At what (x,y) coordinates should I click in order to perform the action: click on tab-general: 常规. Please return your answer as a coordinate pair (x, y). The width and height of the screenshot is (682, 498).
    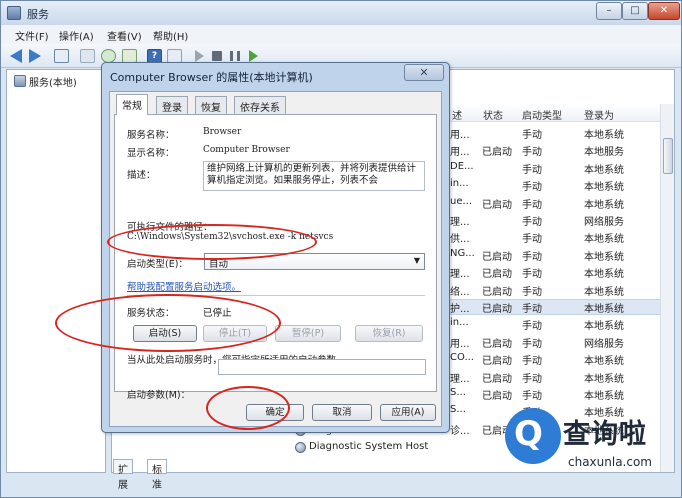
    Looking at the image, I should click on (132, 104).